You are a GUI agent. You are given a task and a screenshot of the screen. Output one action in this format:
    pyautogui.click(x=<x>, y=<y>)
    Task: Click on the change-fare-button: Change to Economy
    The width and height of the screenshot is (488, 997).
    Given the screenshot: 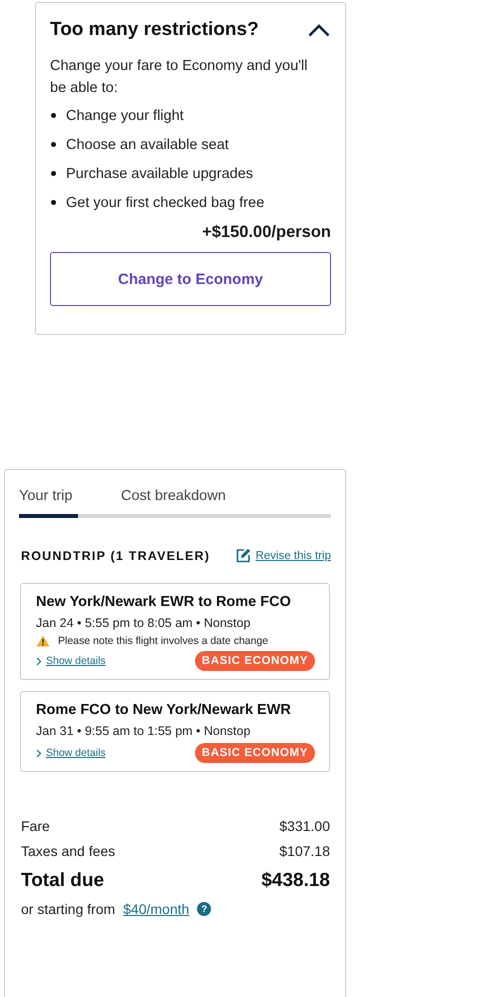 What is the action you would take?
    pyautogui.click(x=190, y=279)
    